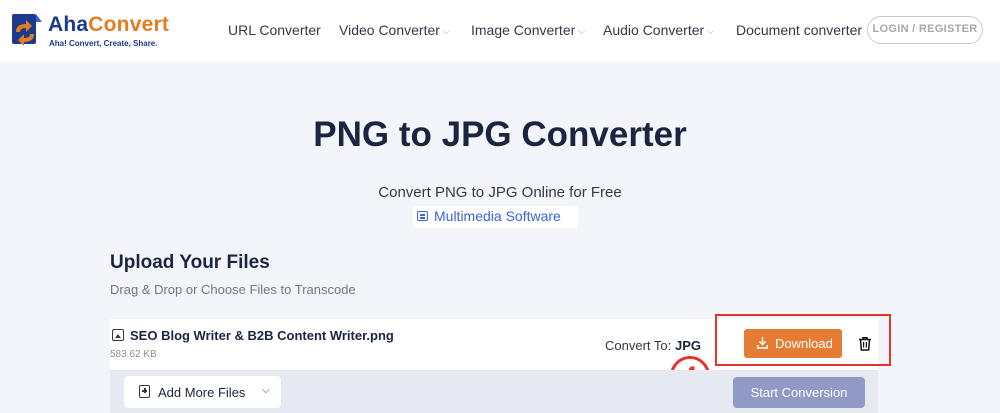 Image resolution: width=1000 pixels, height=413 pixels. I want to click on download-button: Download, so click(793, 343).